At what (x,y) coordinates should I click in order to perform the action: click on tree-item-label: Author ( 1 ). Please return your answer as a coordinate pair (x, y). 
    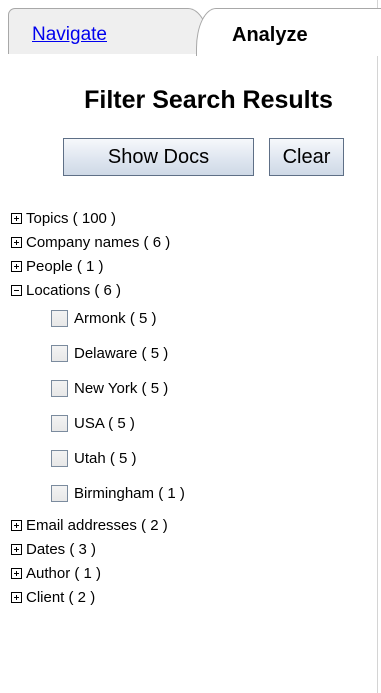
    Looking at the image, I should click on (64, 573).